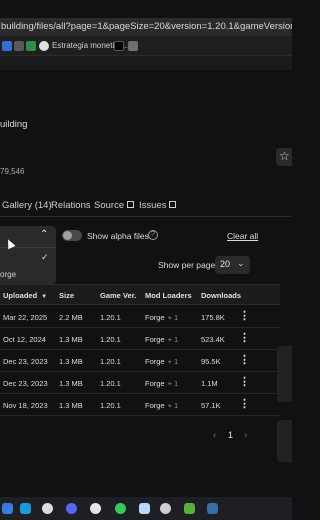 The height and width of the screenshot is (520, 320). What do you see at coordinates (168, 295) in the screenshot?
I see `column-mod-loaders: Mod Loaders` at bounding box center [168, 295].